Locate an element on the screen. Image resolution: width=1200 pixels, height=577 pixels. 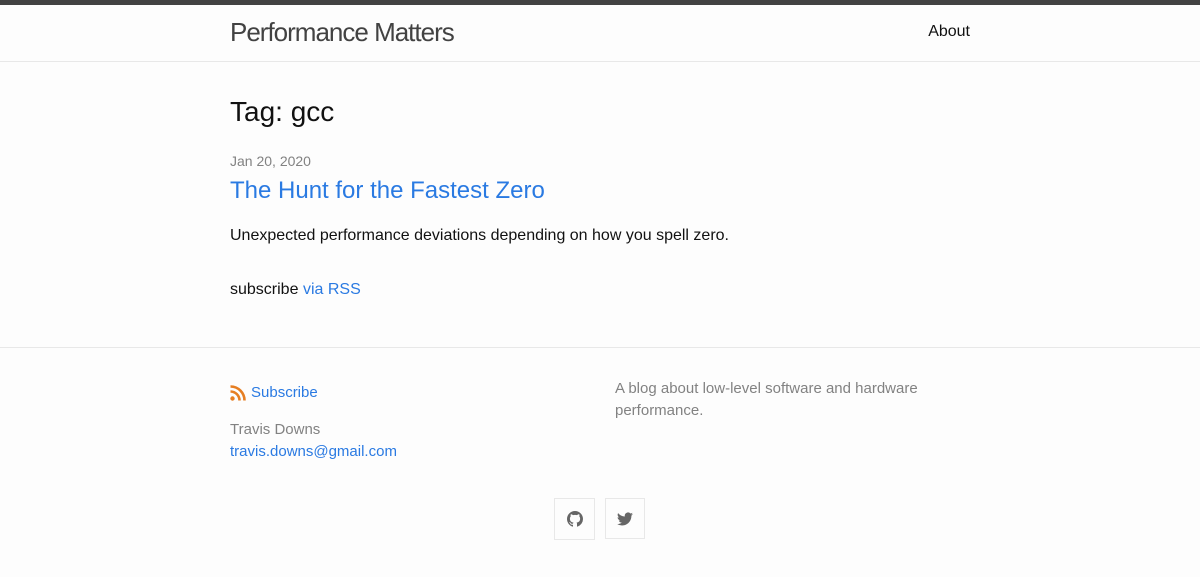
rss-link: via RSS is located at coordinates (332, 289).